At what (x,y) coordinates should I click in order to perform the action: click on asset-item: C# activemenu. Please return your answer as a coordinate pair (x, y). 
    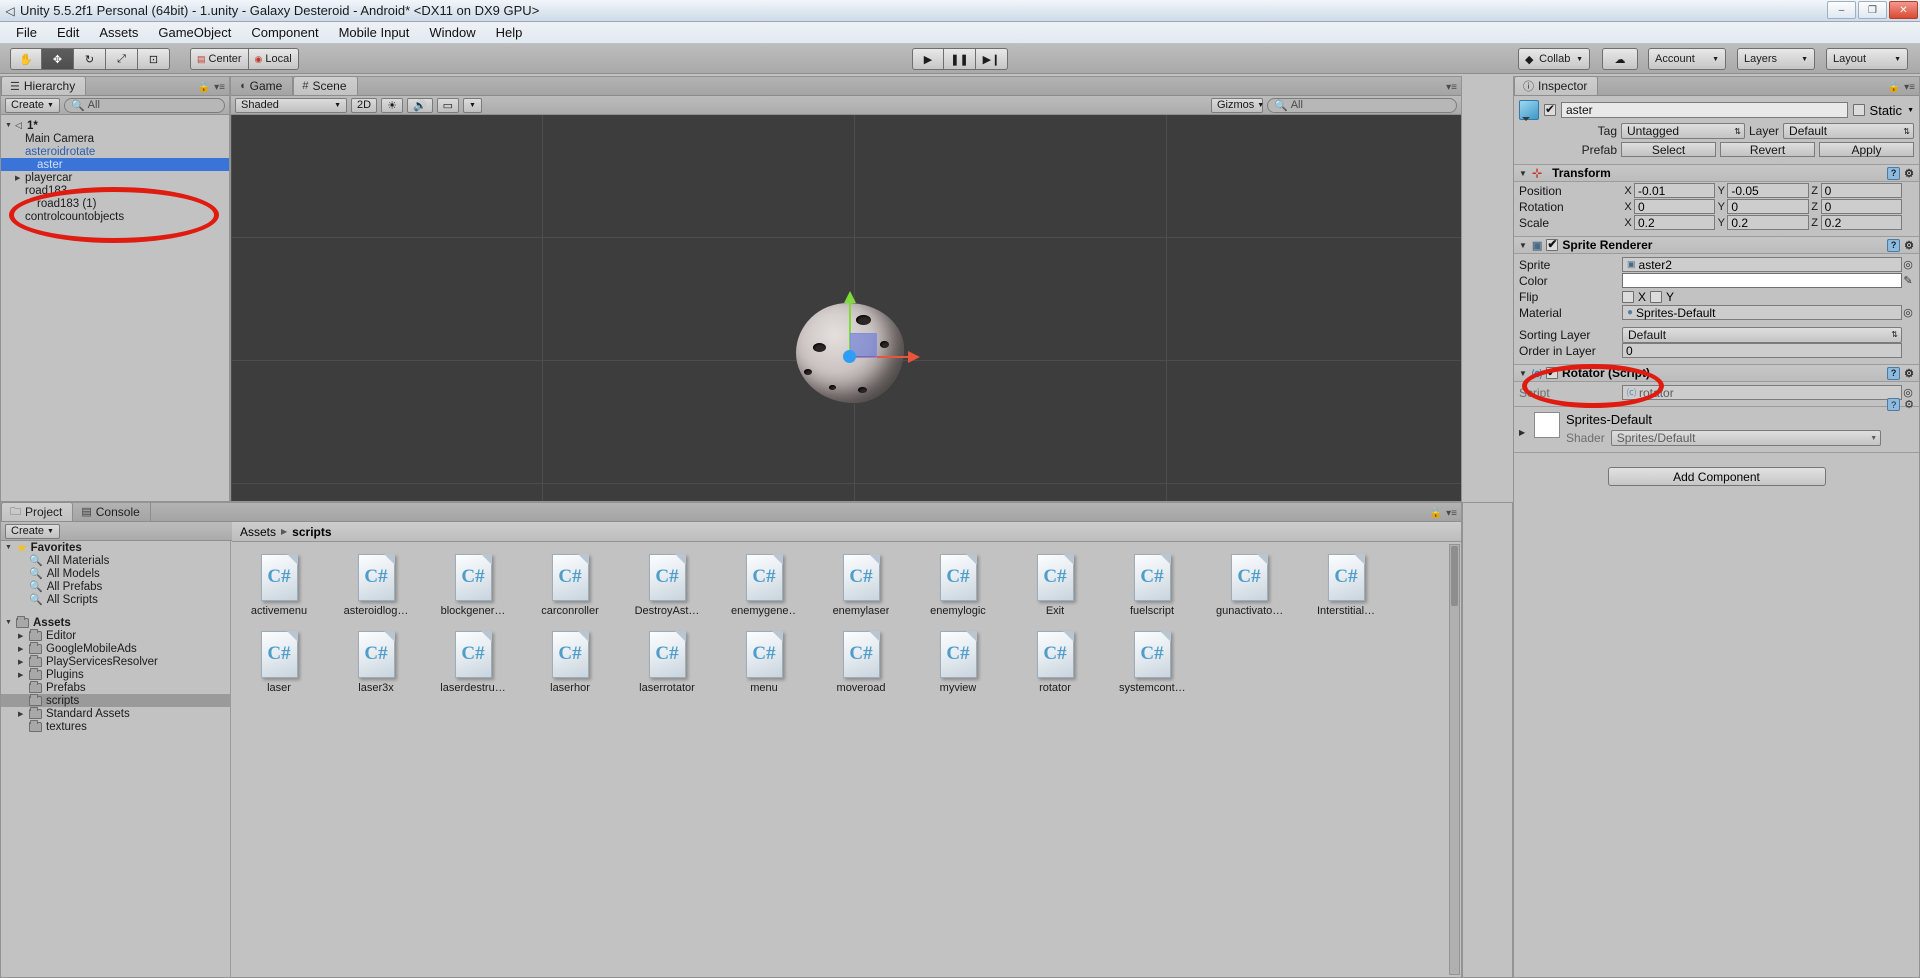
    Looking at the image, I should click on (279, 585).